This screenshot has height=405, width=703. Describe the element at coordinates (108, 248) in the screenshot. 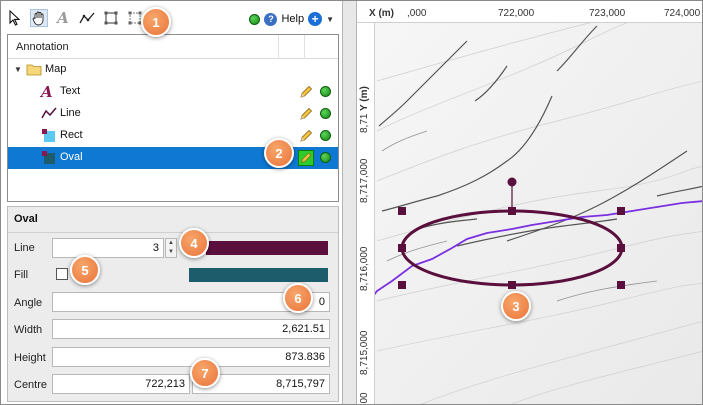

I see `line-width-field: 3` at that location.